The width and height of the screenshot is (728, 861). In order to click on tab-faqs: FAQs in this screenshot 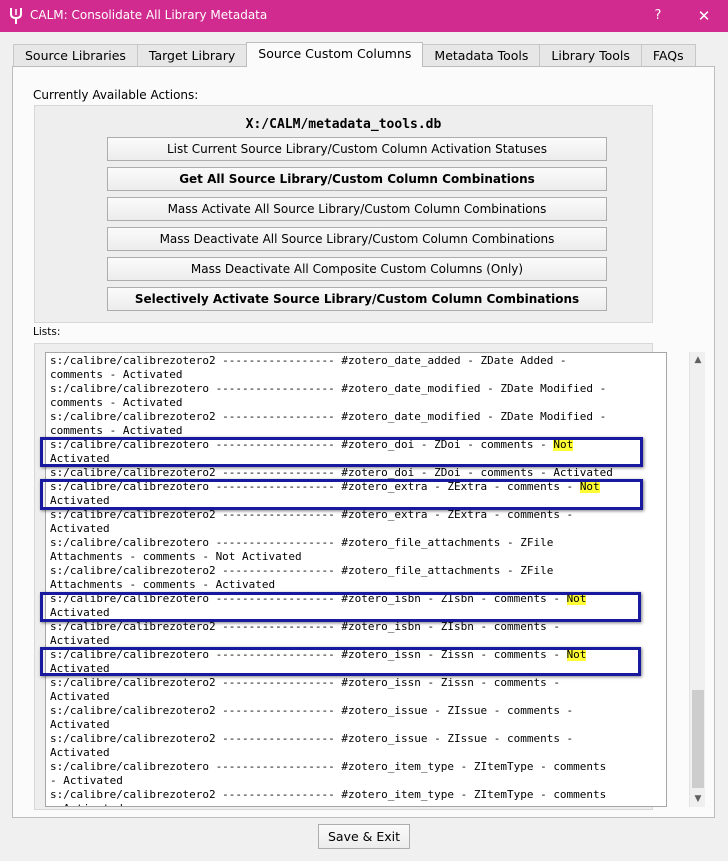, I will do `click(668, 55)`.